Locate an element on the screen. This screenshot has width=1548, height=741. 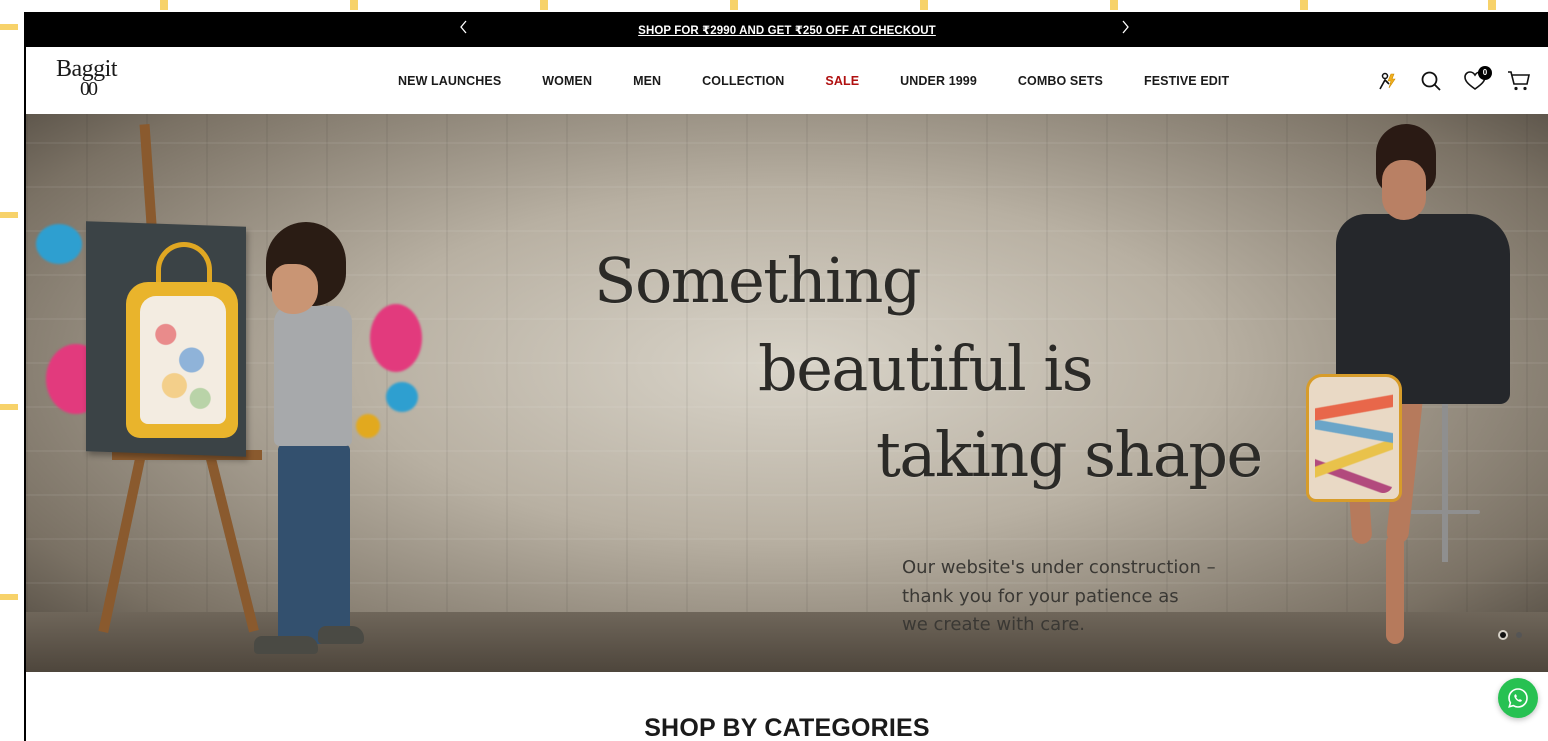
yellow-backpack-image is located at coordinates (182, 360).